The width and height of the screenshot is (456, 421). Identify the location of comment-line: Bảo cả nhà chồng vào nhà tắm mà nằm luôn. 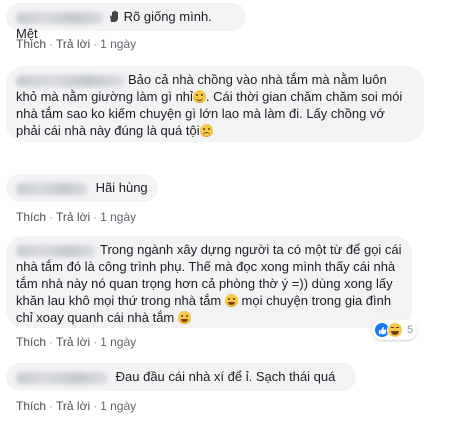
(257, 79).